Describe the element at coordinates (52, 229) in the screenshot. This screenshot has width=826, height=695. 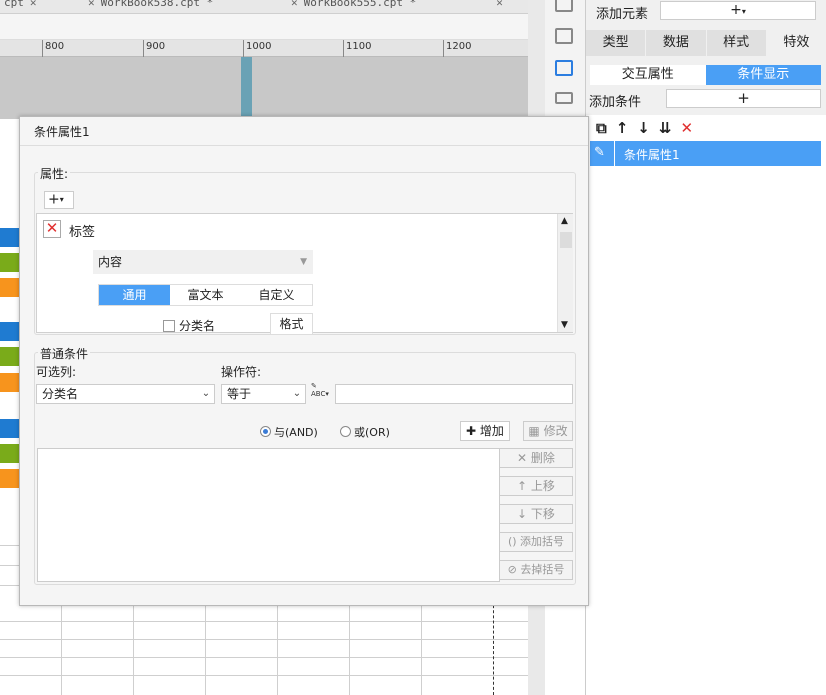
I see `remove-attribute-icon: ✕` at that location.